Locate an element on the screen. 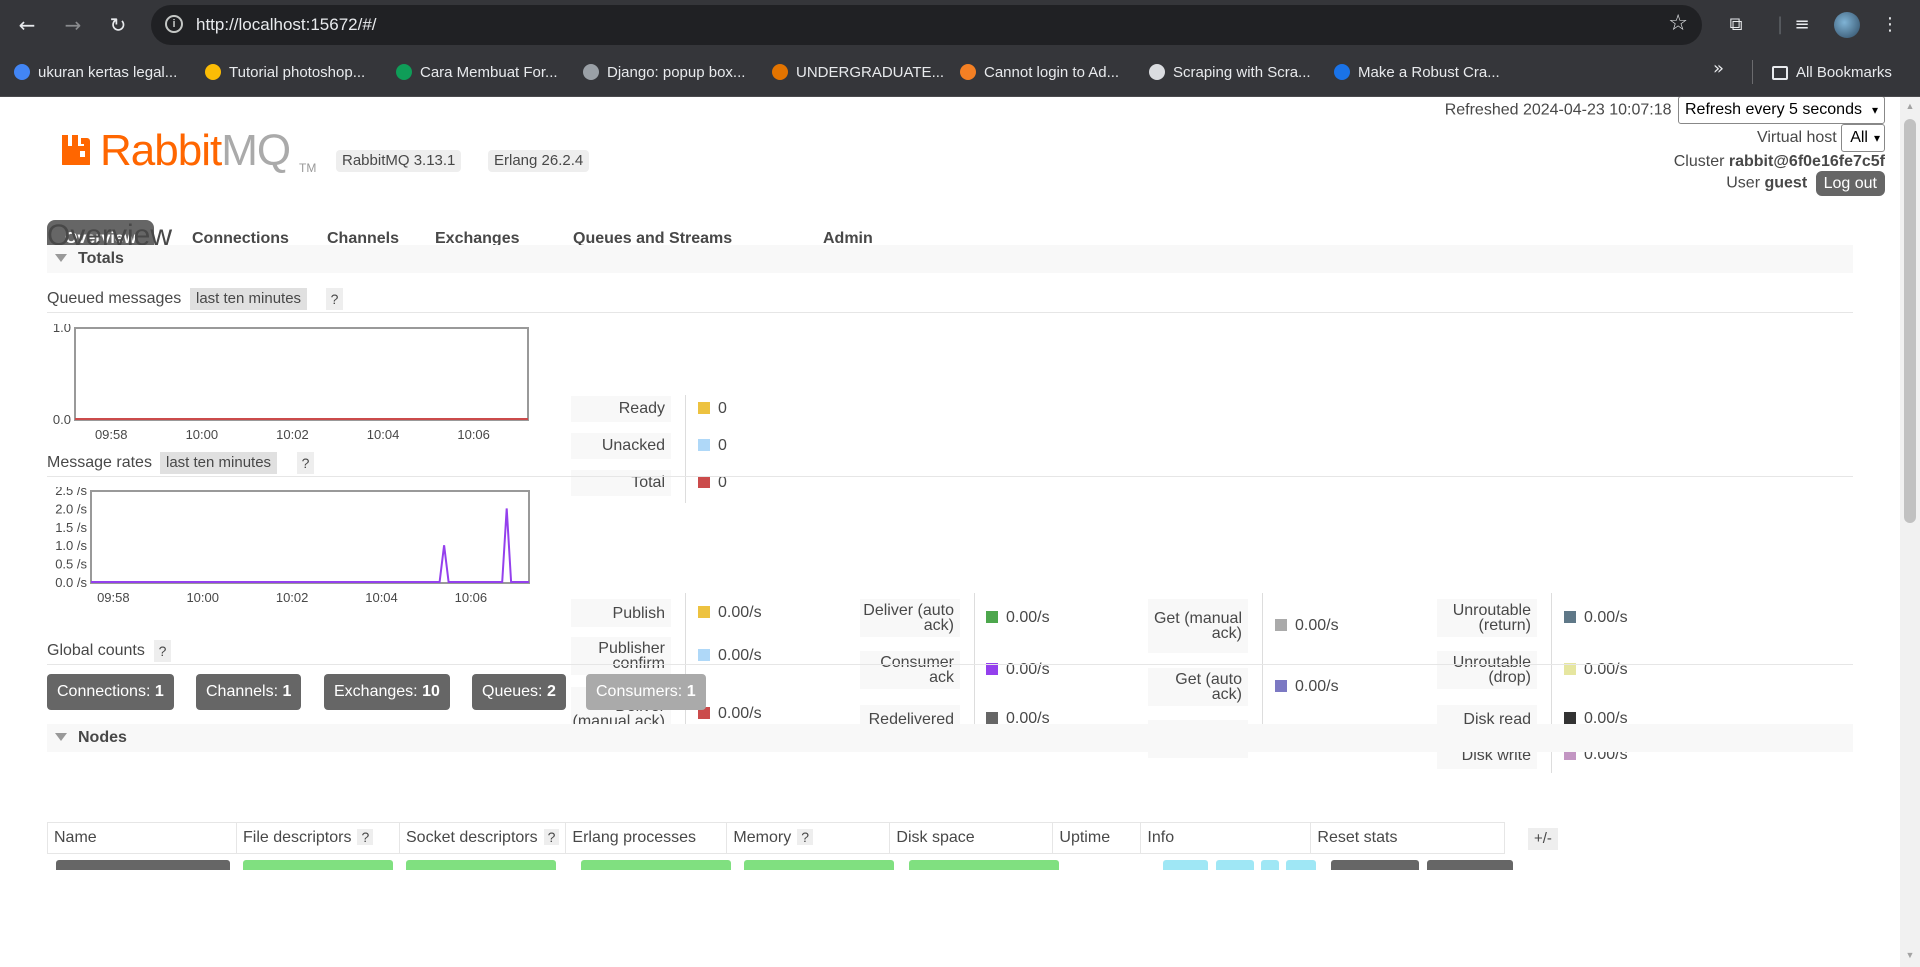 This screenshot has width=1920, height=967. memory-help-button: ? is located at coordinates (805, 837).